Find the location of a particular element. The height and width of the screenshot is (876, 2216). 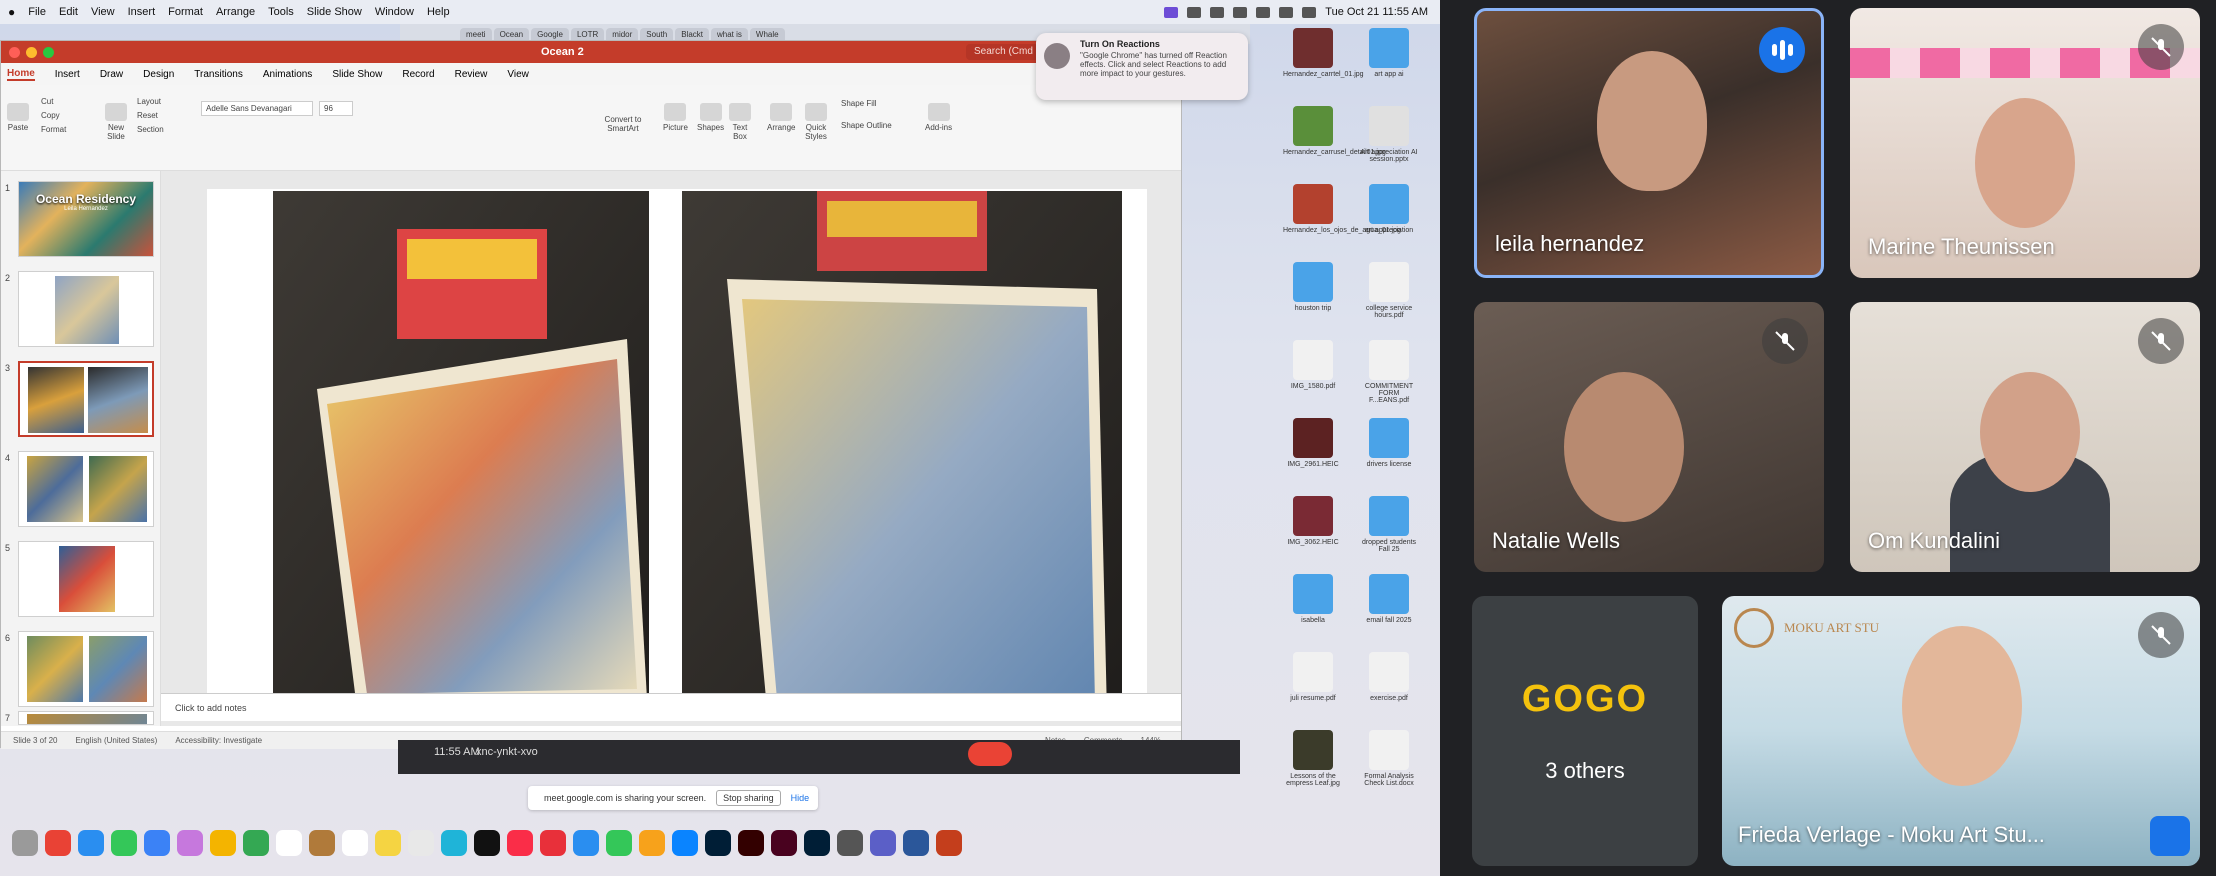

desktop-file: art appreciation is located at coordinates (1389, 209).